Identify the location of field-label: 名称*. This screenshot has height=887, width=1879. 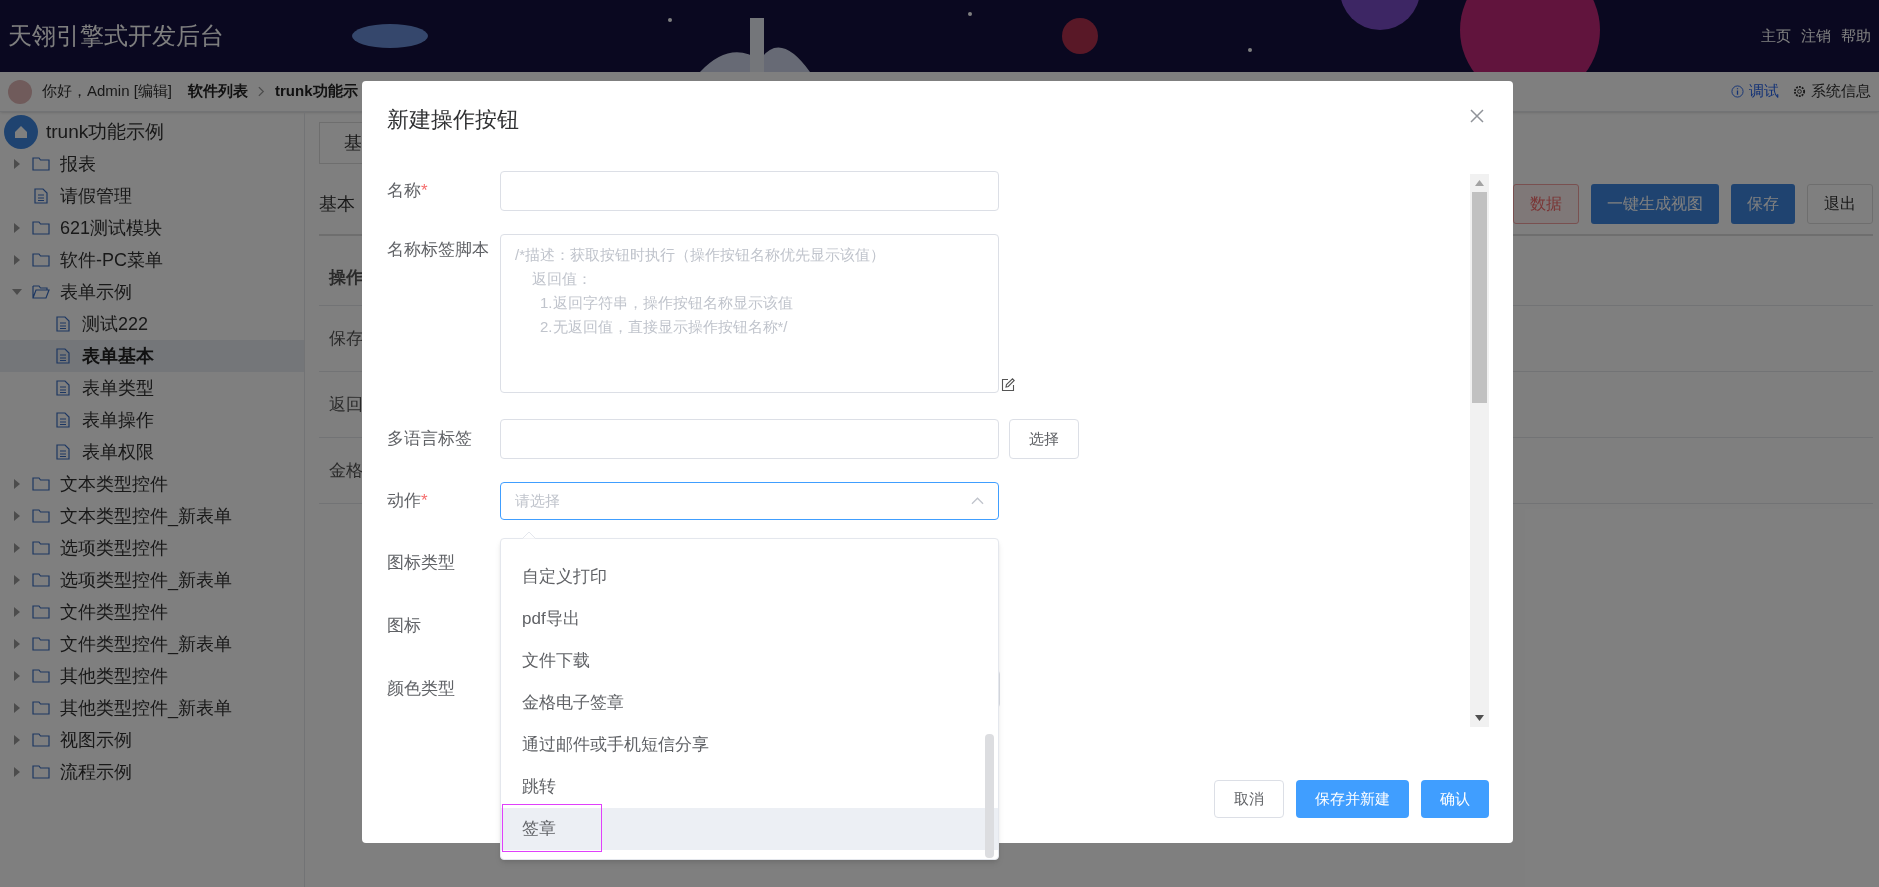
(408, 191).